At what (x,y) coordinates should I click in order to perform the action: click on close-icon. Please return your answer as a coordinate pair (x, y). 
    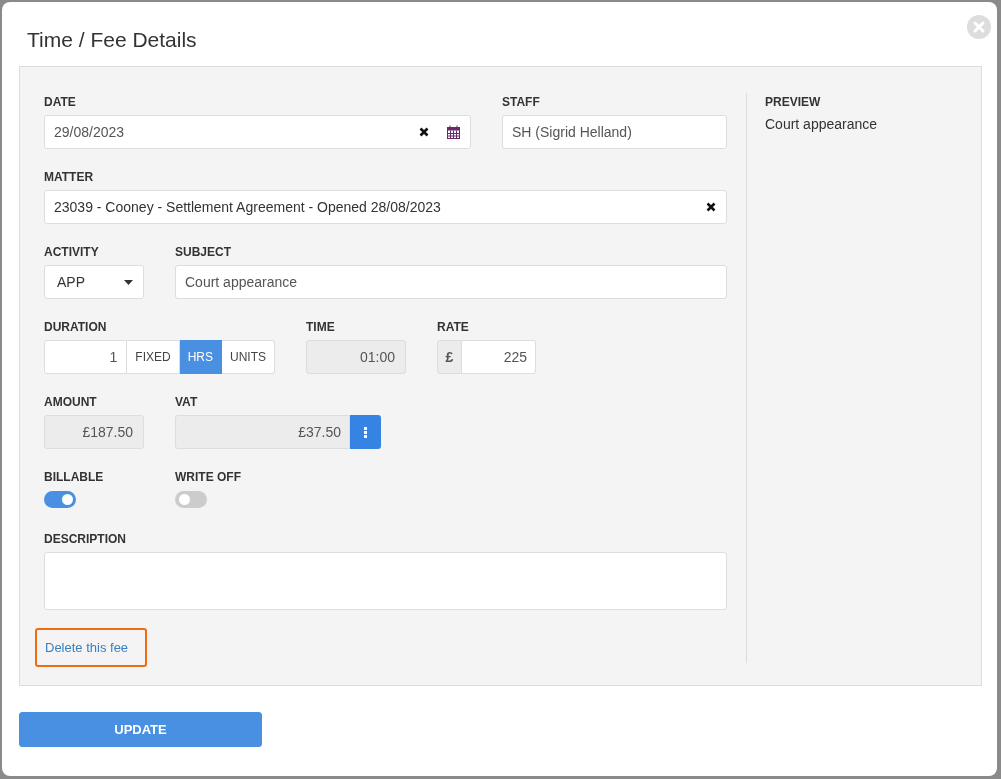
    Looking at the image, I should click on (979, 27).